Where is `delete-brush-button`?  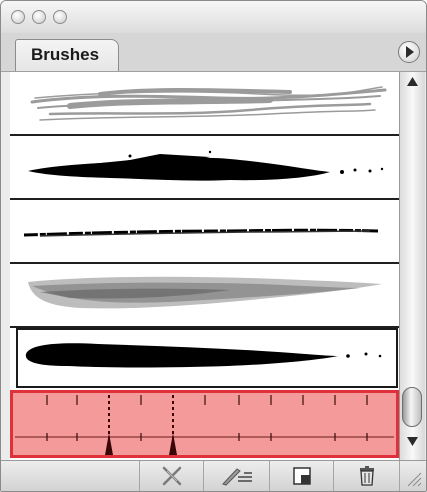 delete-brush-button is located at coordinates (366, 476).